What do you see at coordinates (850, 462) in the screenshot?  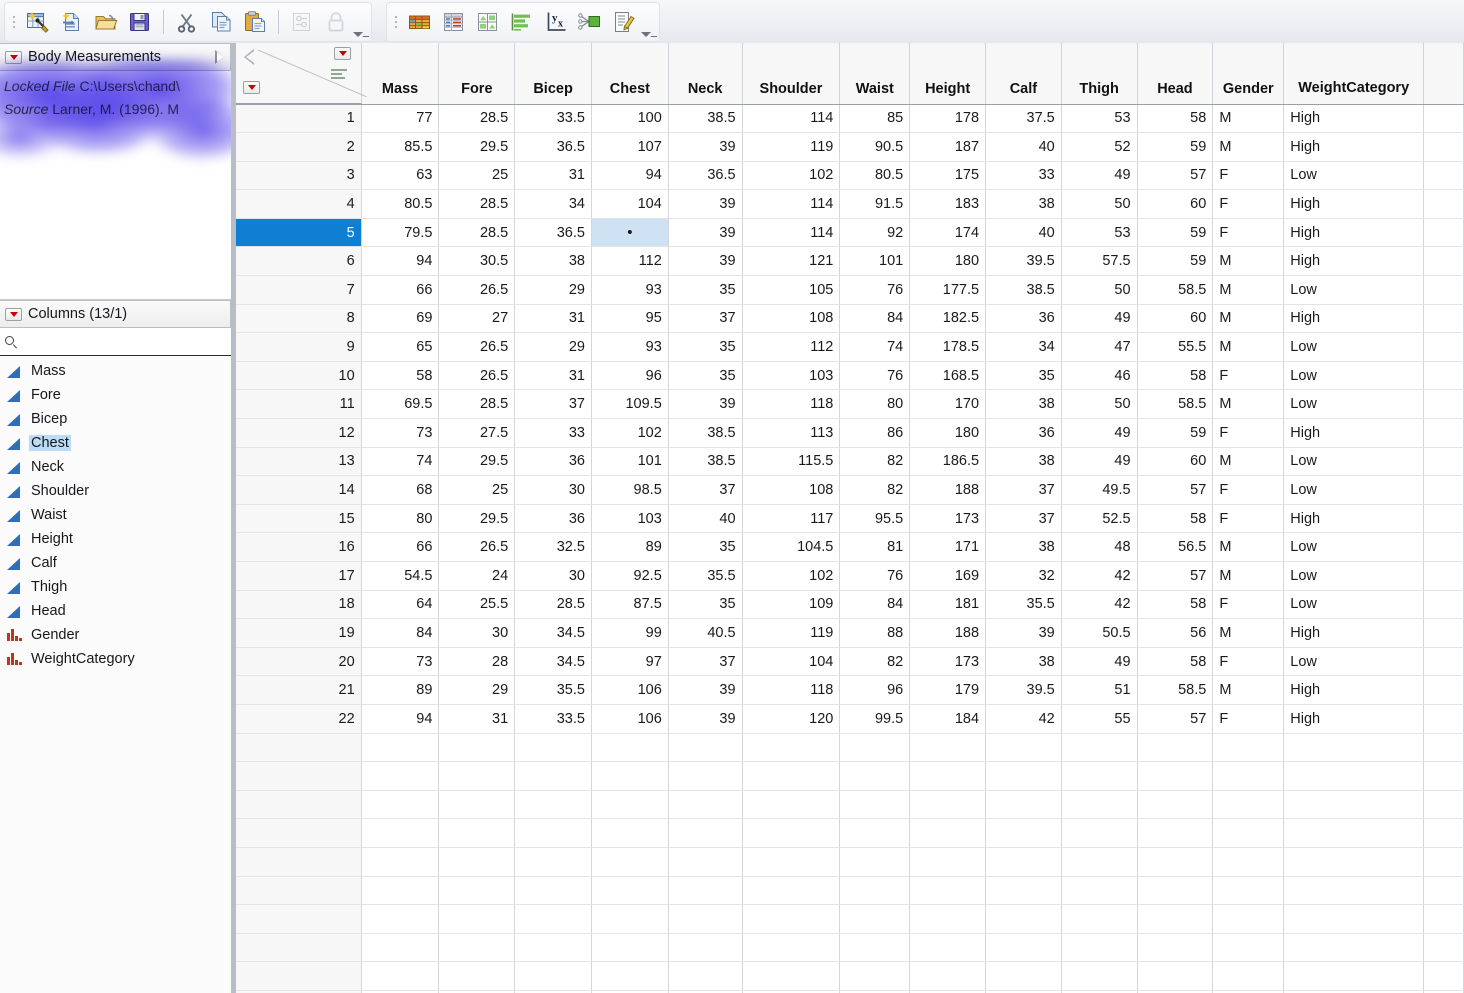 I see `table-row: 13 74 29.5 36 101 38.5 115.5 82 186.5 38 49 60 M Low` at bounding box center [850, 462].